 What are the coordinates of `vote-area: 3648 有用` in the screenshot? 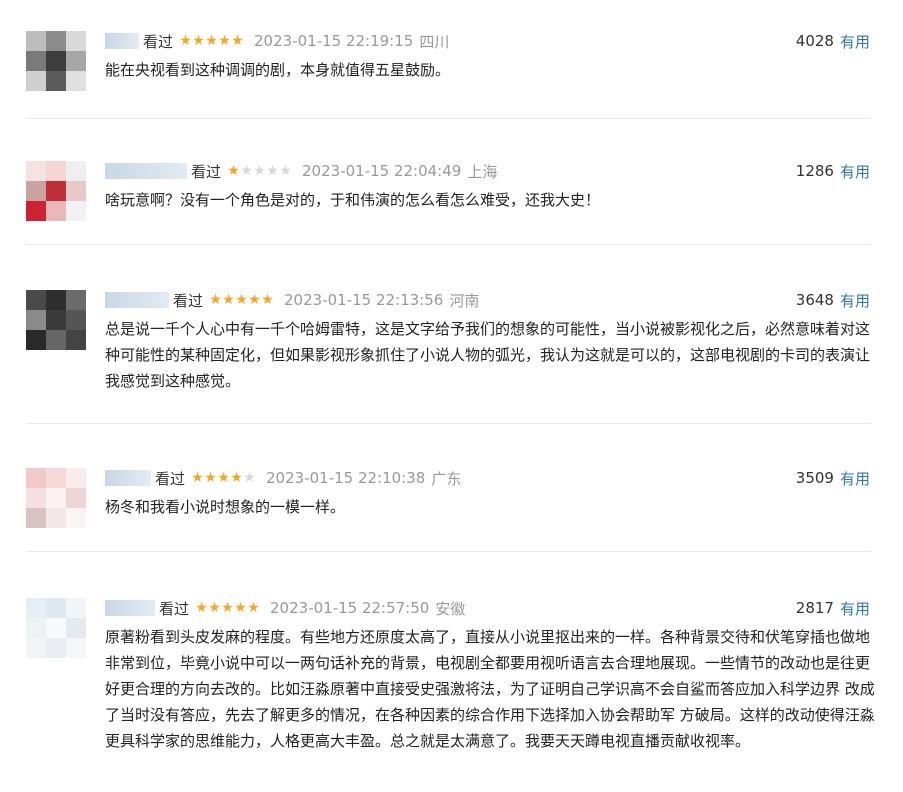 It's located at (833, 300).